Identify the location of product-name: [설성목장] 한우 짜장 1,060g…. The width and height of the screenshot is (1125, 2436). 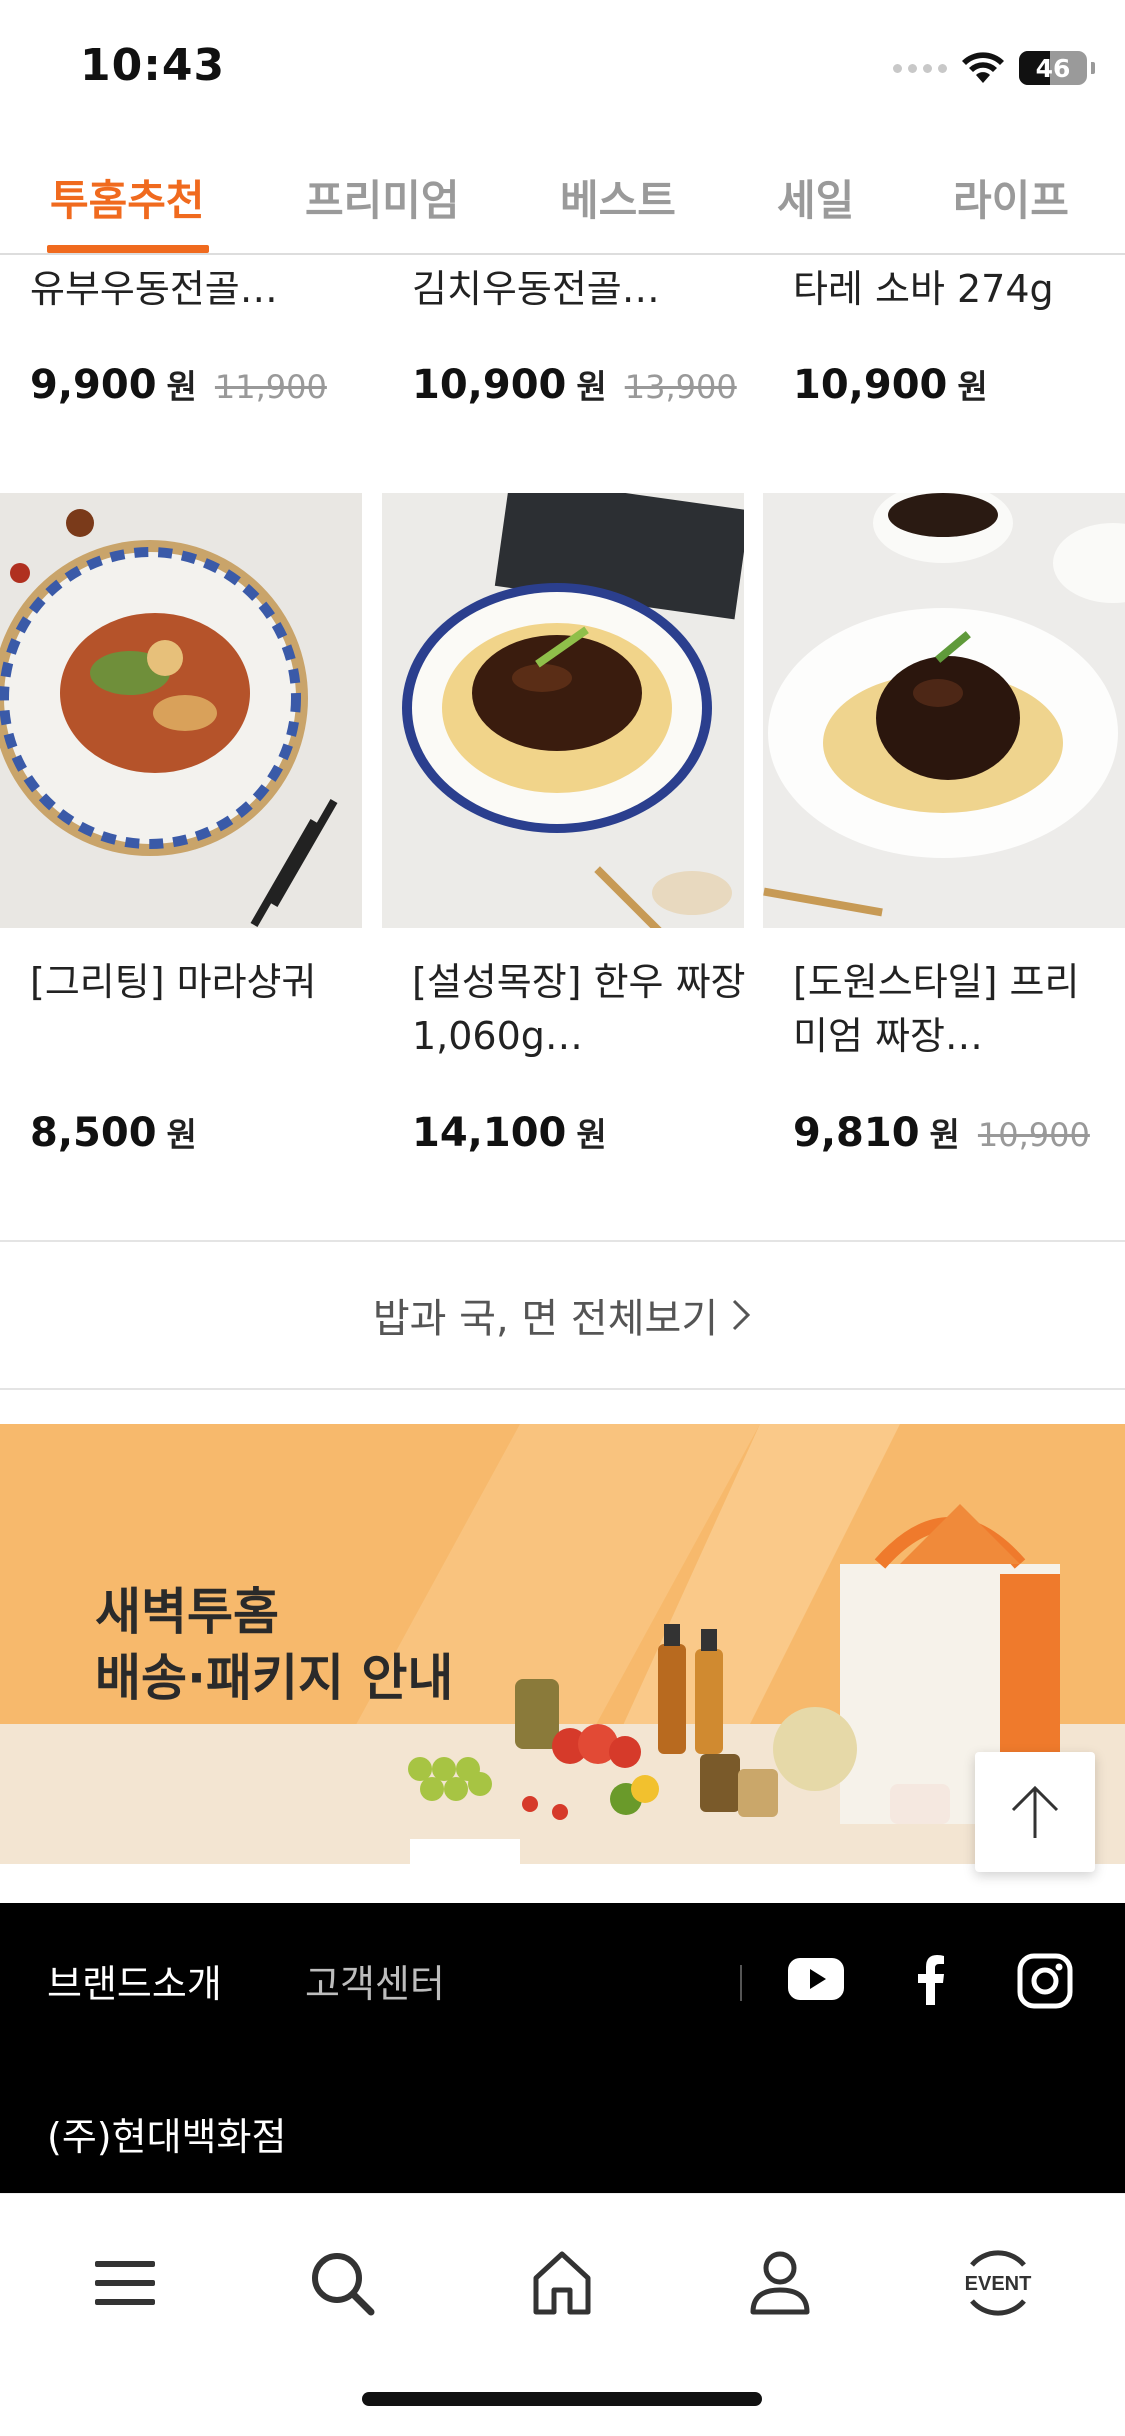
(582, 1009).